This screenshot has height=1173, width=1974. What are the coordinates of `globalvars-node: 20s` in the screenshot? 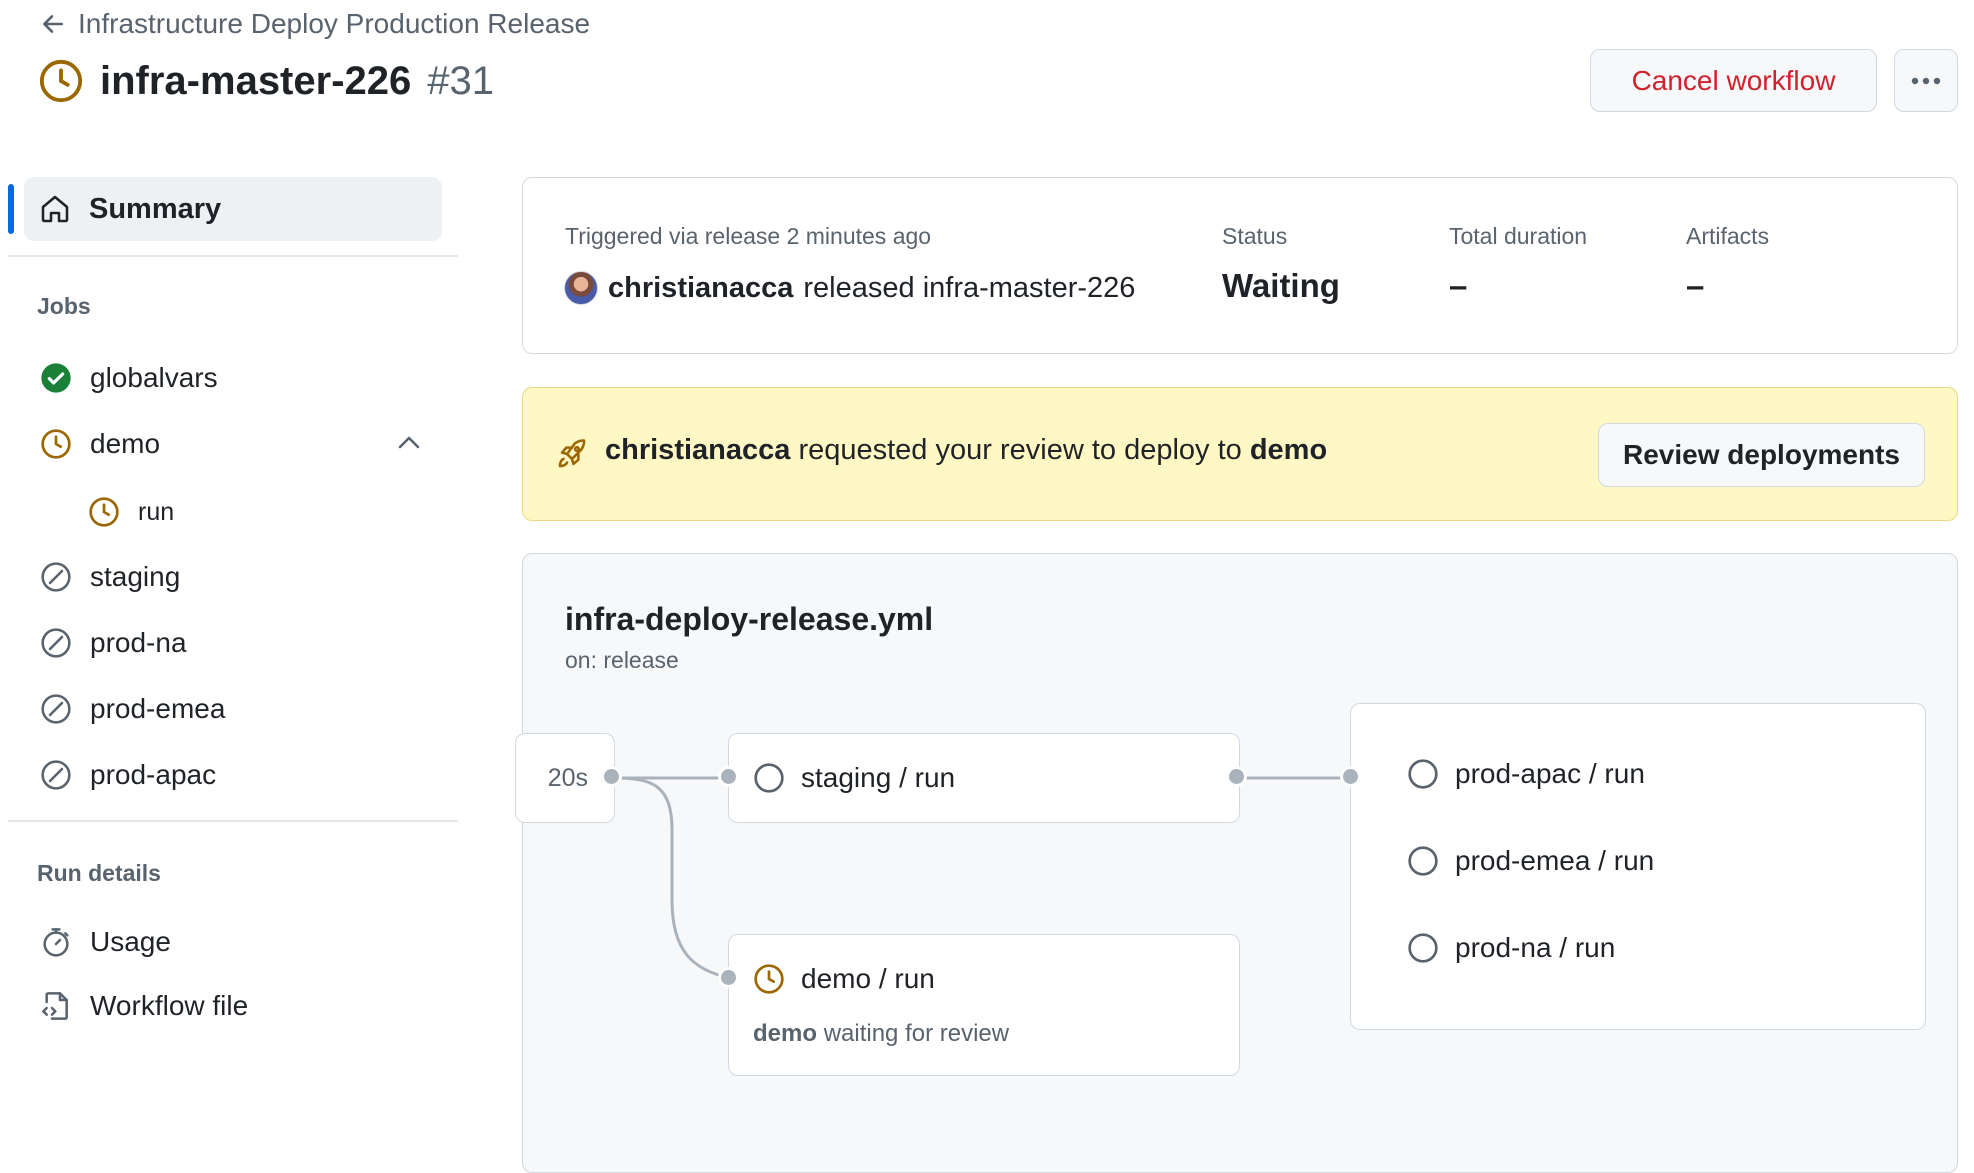 It's located at (565, 778).